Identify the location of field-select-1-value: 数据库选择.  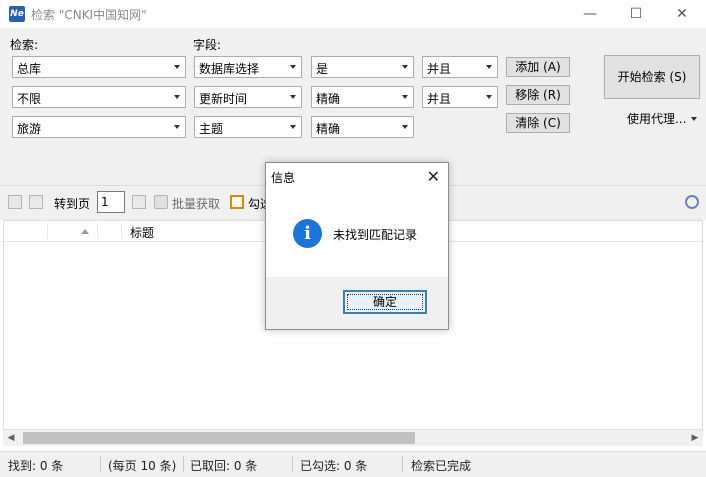
(229, 69).